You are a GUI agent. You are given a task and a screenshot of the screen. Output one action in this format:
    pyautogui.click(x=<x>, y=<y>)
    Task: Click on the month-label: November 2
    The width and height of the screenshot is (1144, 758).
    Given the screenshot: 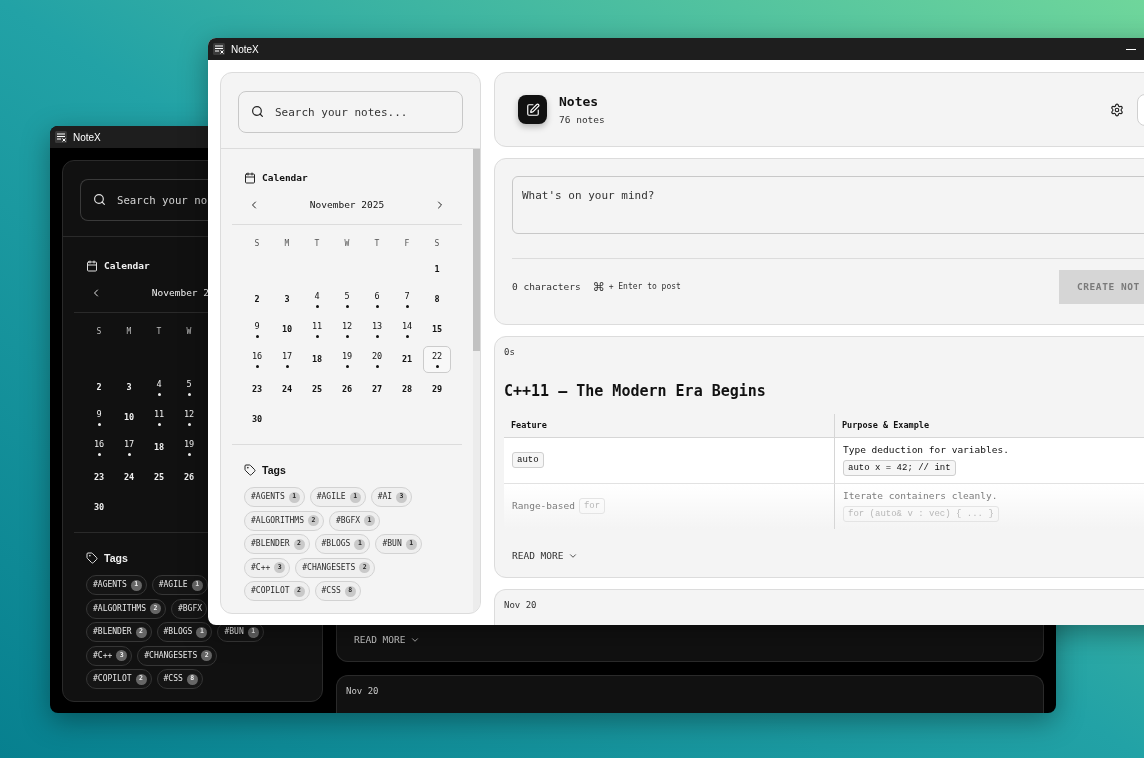 What is the action you would take?
    pyautogui.click(x=180, y=292)
    